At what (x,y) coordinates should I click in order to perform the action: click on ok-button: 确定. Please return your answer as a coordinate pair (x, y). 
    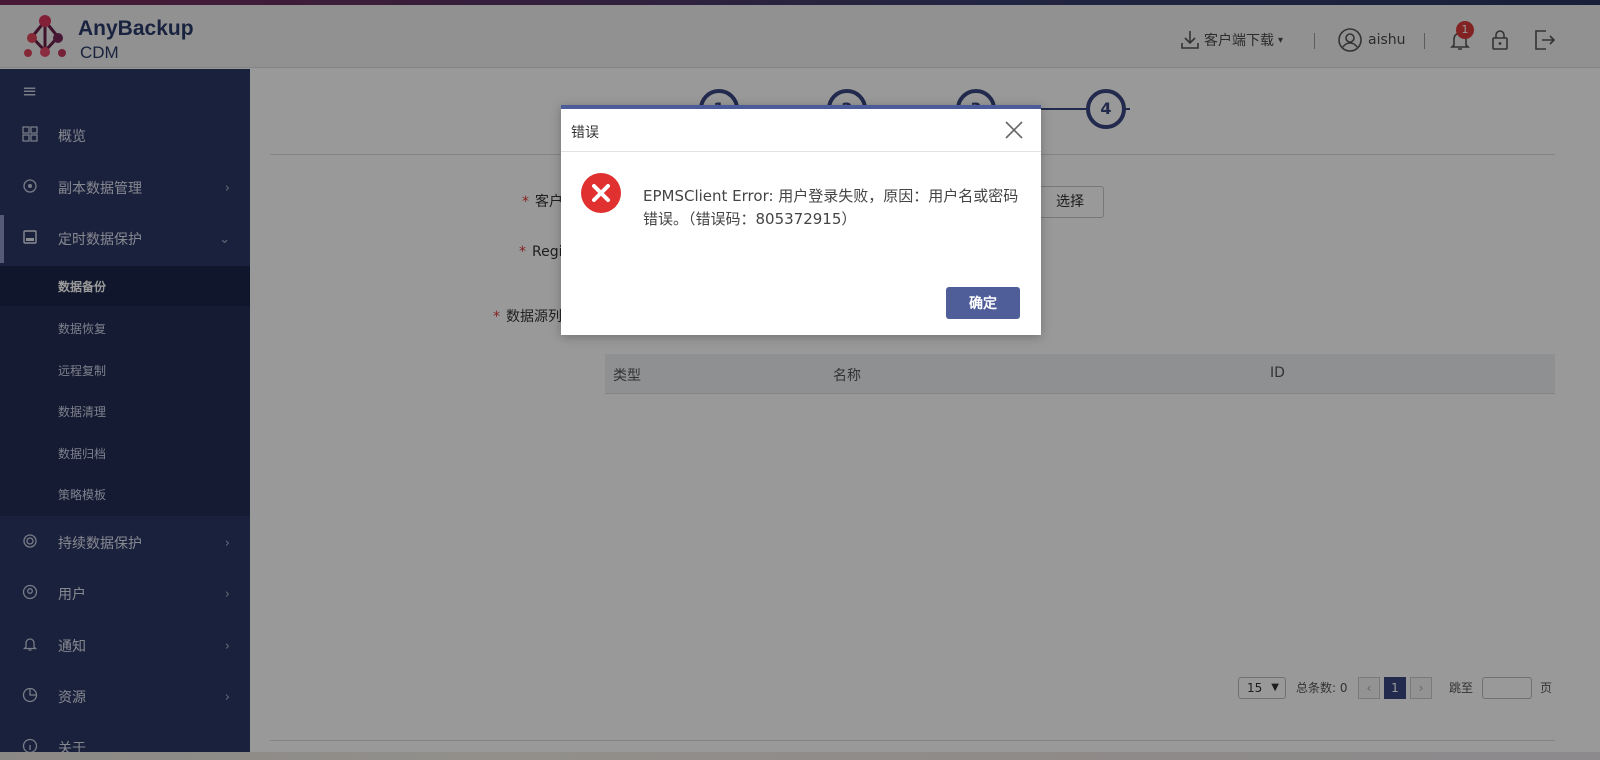
    Looking at the image, I should click on (983, 303).